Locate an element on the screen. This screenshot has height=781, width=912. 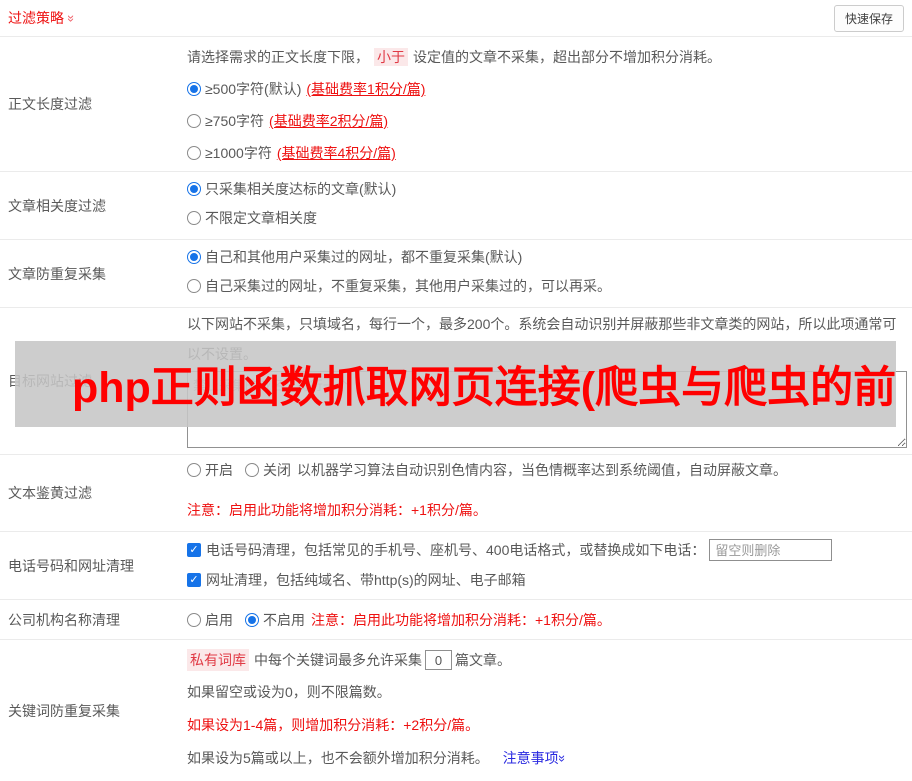
option-fee: (基础费率1积分/篇) is located at coordinates (366, 89).